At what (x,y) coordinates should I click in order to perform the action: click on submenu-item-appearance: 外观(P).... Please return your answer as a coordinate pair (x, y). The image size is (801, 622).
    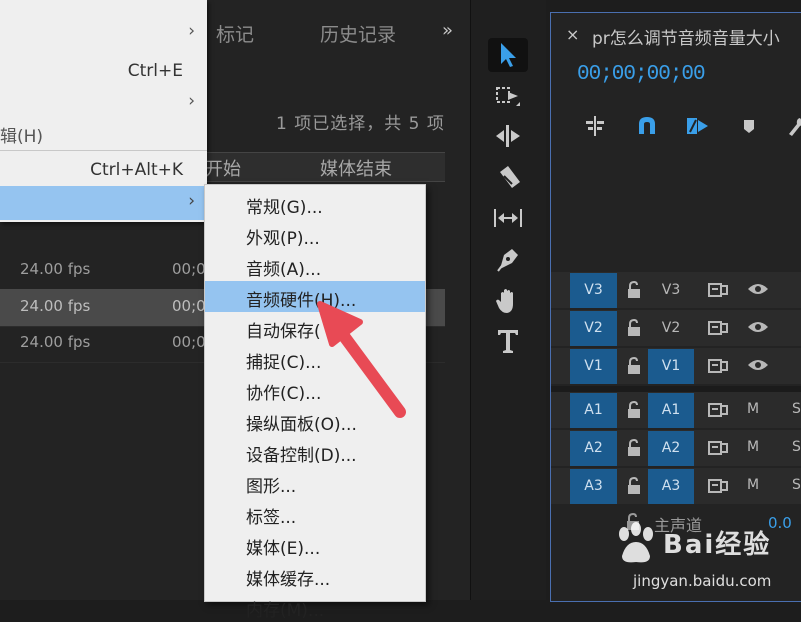
    Looking at the image, I should click on (315, 234).